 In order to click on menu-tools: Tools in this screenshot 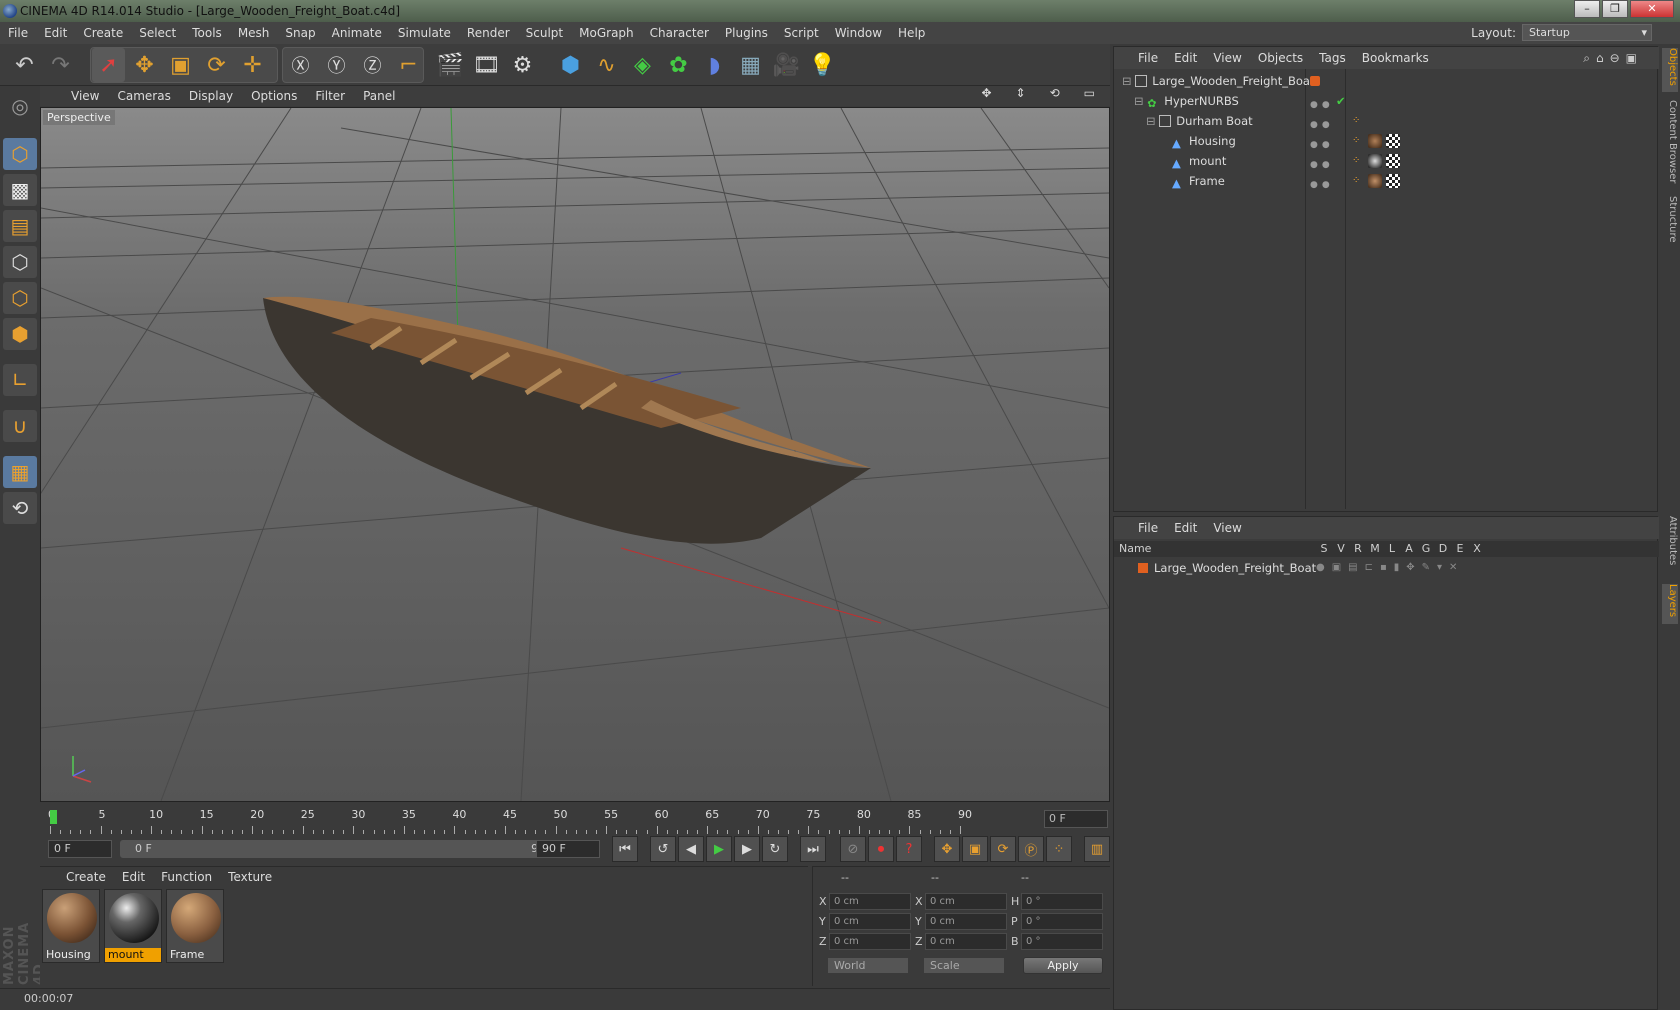, I will do `click(207, 33)`.